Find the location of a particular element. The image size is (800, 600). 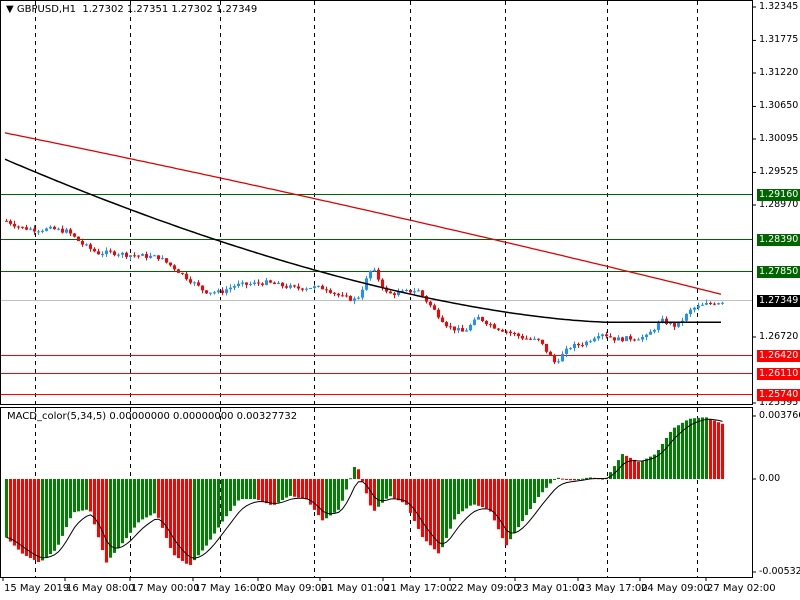

macd-axis-label: 0.0037667 is located at coordinates (779, 415).